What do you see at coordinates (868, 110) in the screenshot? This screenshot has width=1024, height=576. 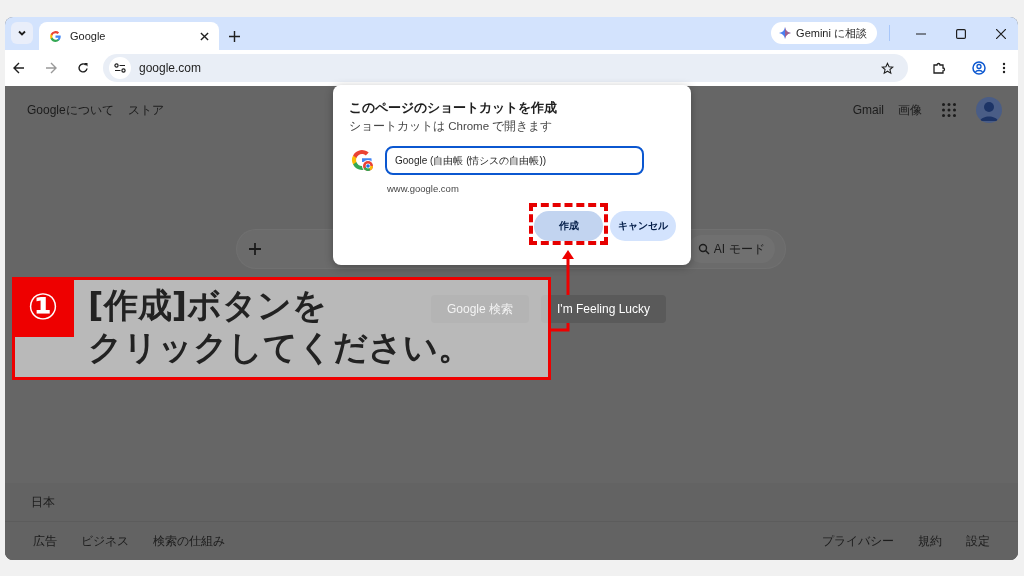 I see `header-link: Gmail` at bounding box center [868, 110].